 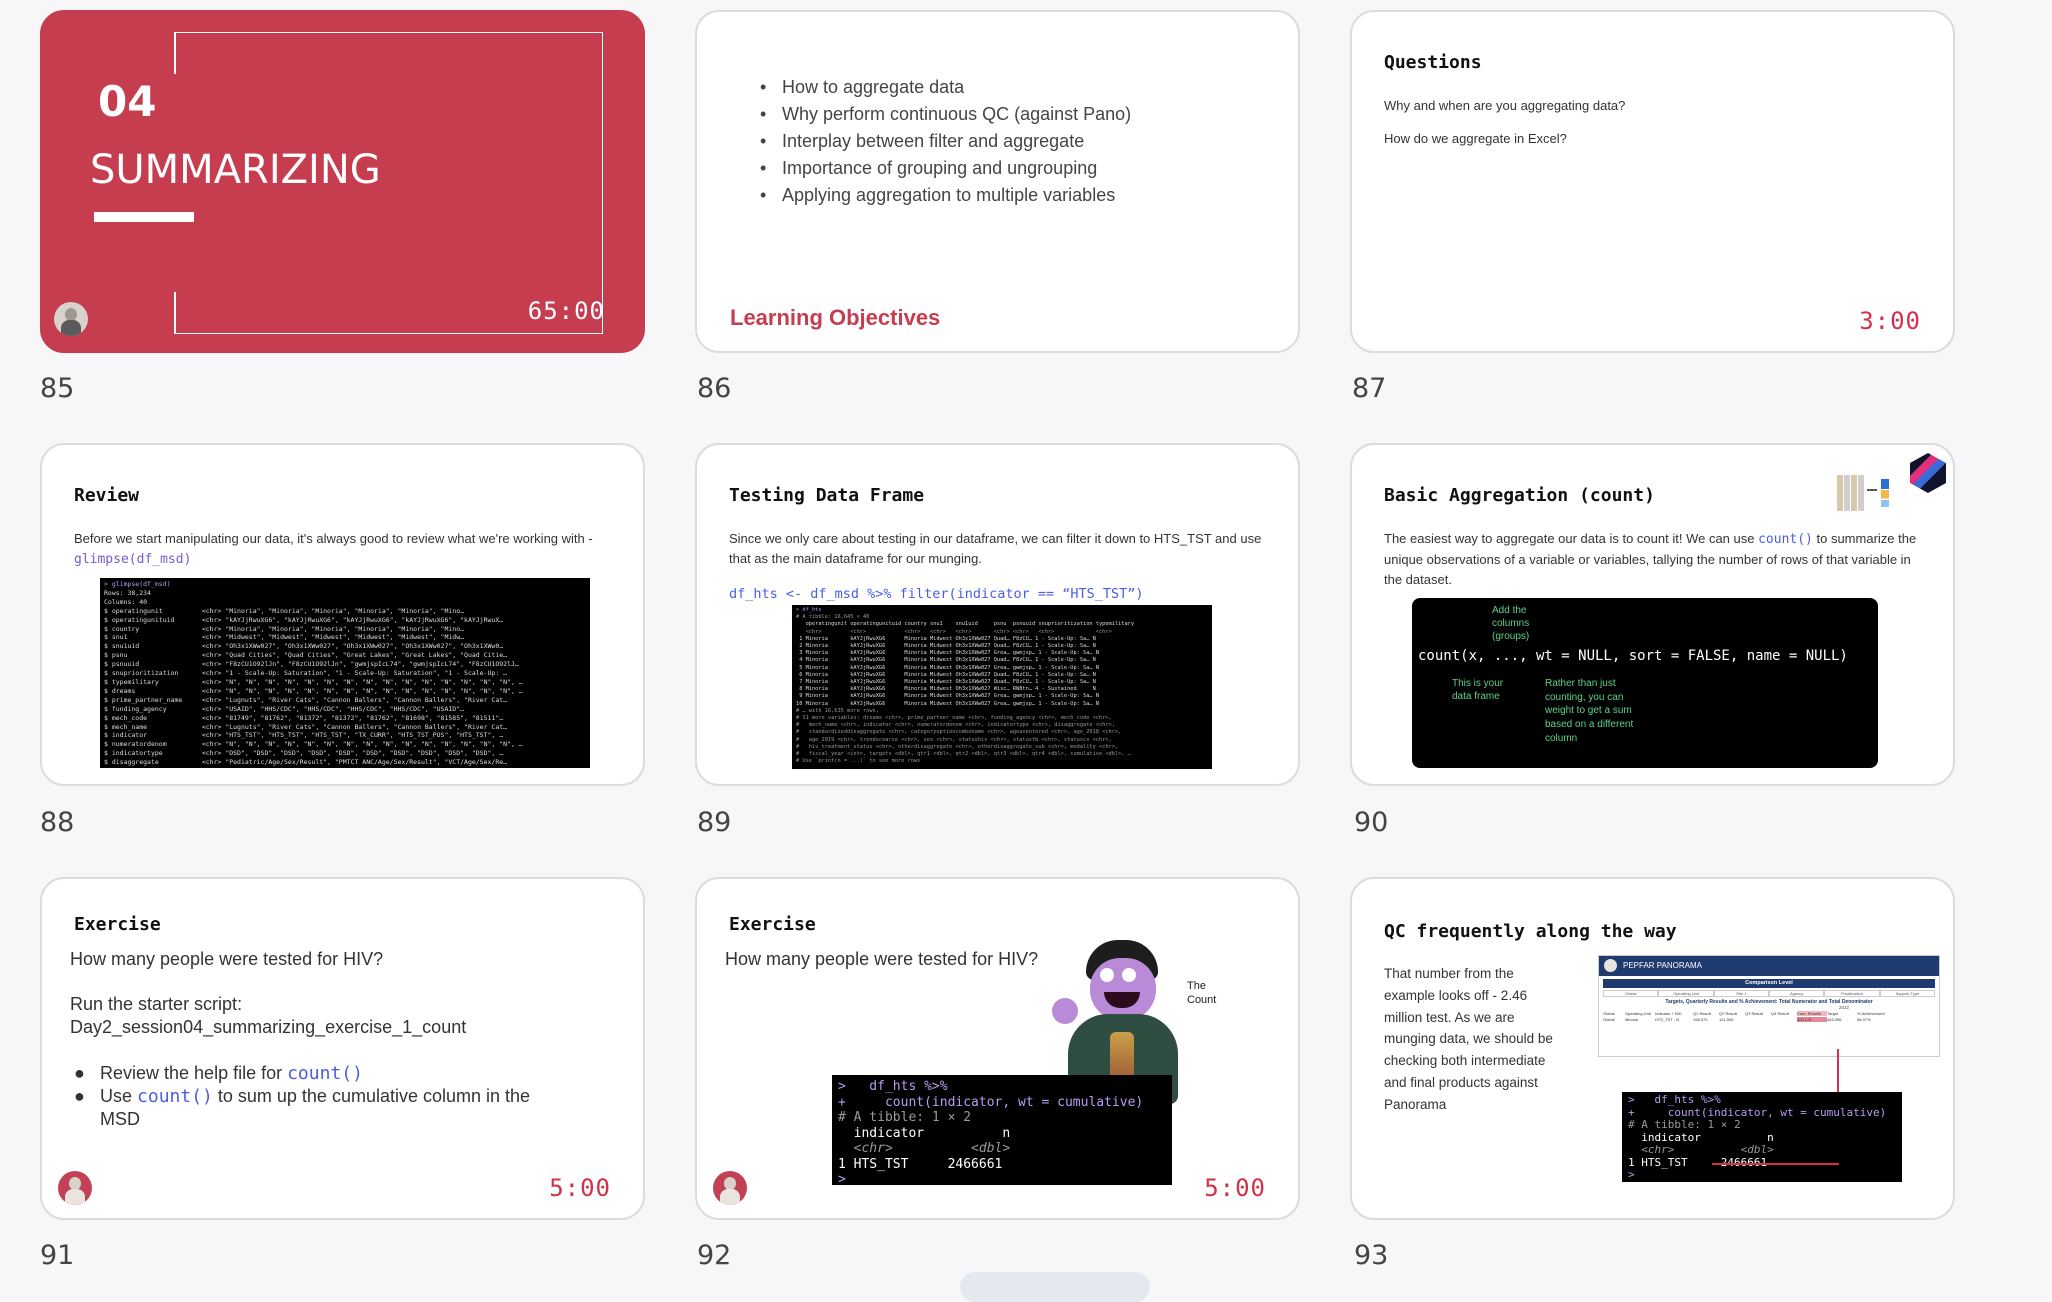 I want to click on pano-cell: Minoria, so click(x=1632, y=1019).